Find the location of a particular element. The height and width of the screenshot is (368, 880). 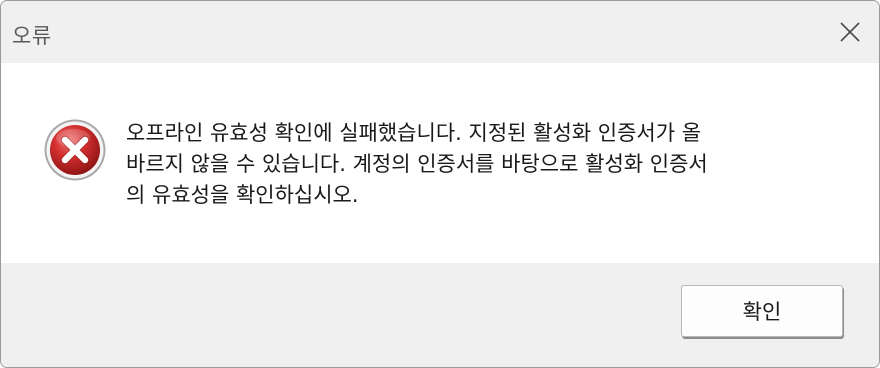

close-icon is located at coordinates (850, 32).